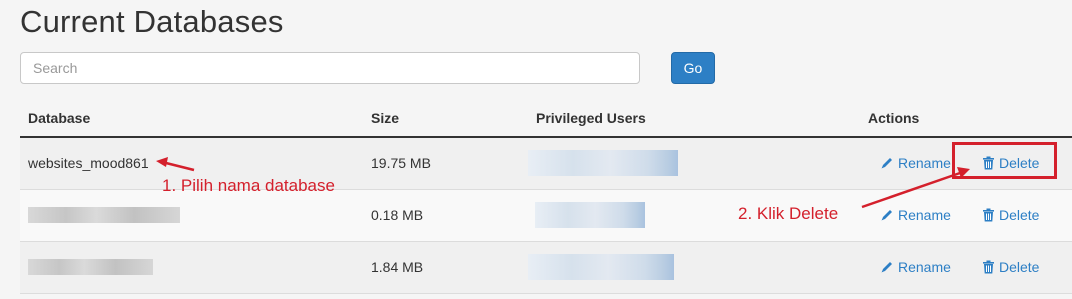  What do you see at coordinates (563, 183) in the screenshot?
I see `annotation-arrows` at bounding box center [563, 183].